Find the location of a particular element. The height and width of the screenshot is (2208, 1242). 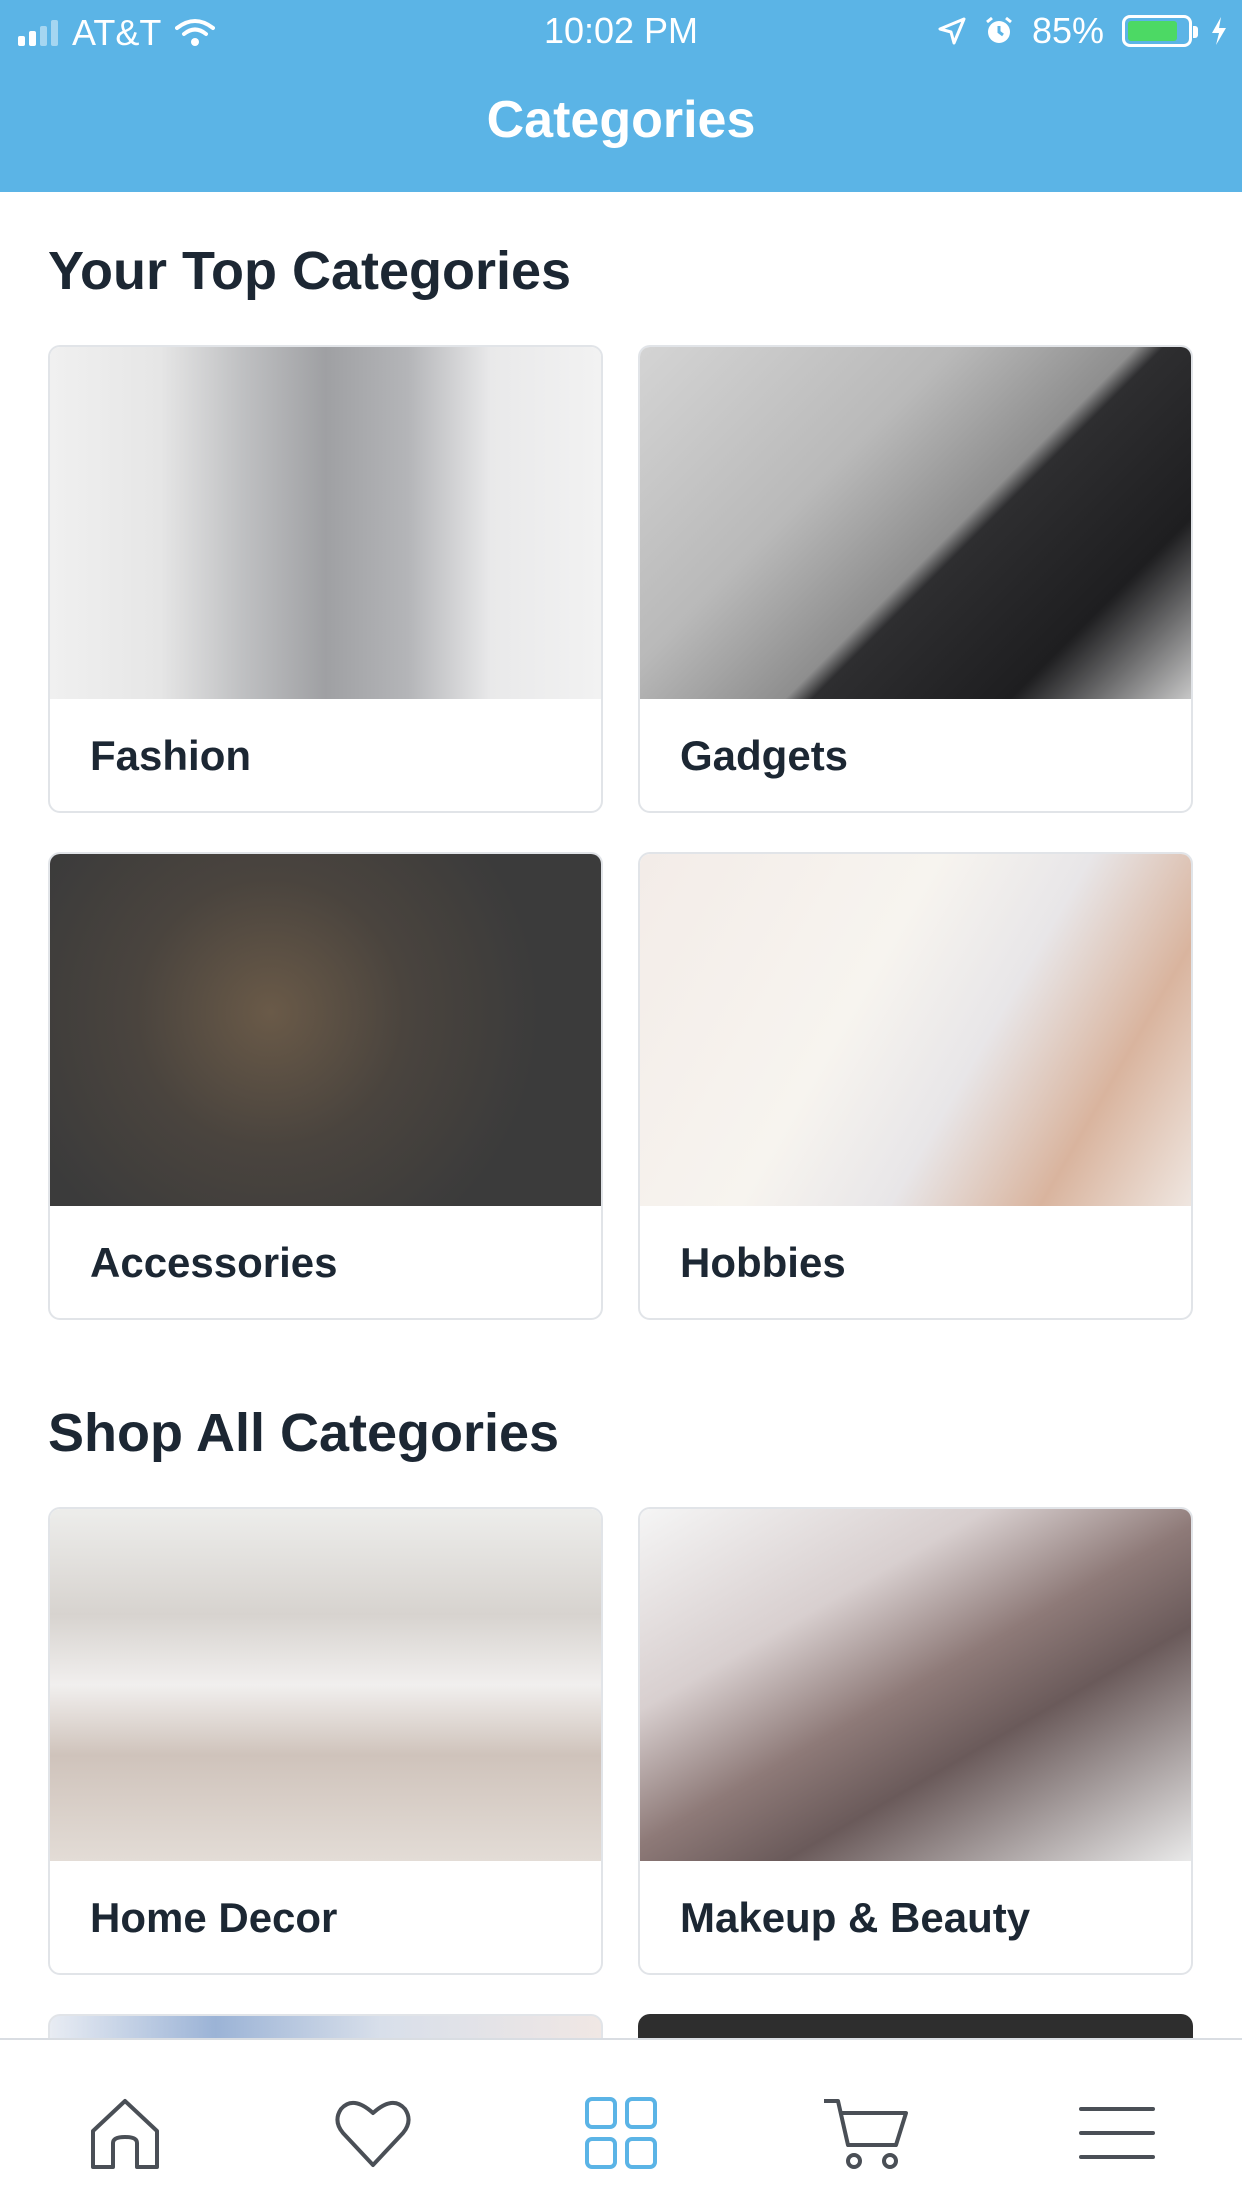

tab-bar is located at coordinates (621, 2123).